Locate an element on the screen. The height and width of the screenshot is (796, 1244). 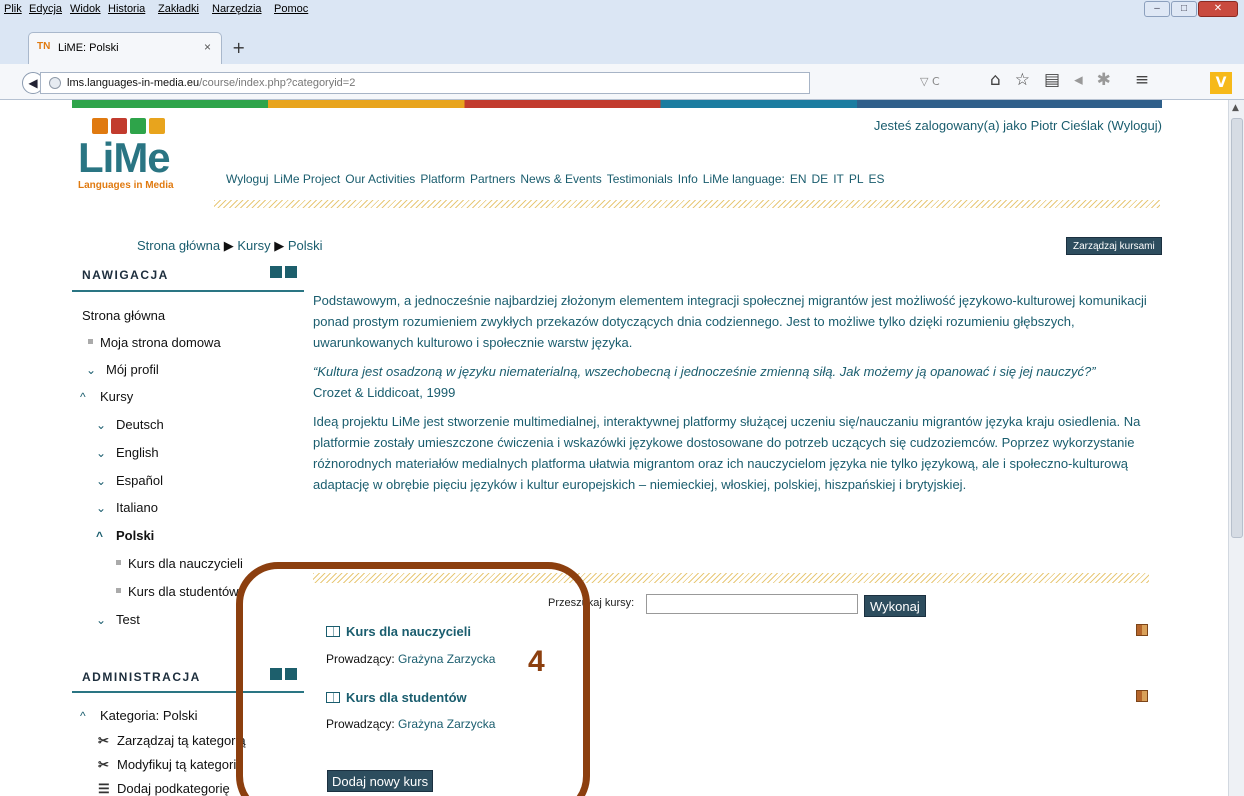
nav-item-italiano: ⌄ Italiano is located at coordinates (127, 507).